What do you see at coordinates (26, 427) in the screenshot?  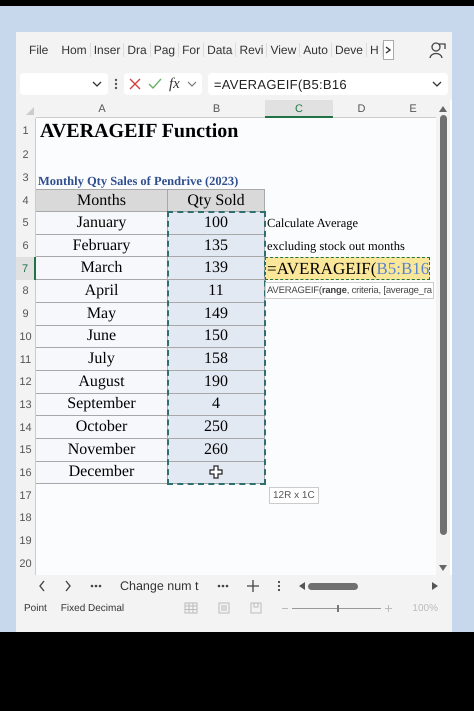 I see `row-header: 14` at bounding box center [26, 427].